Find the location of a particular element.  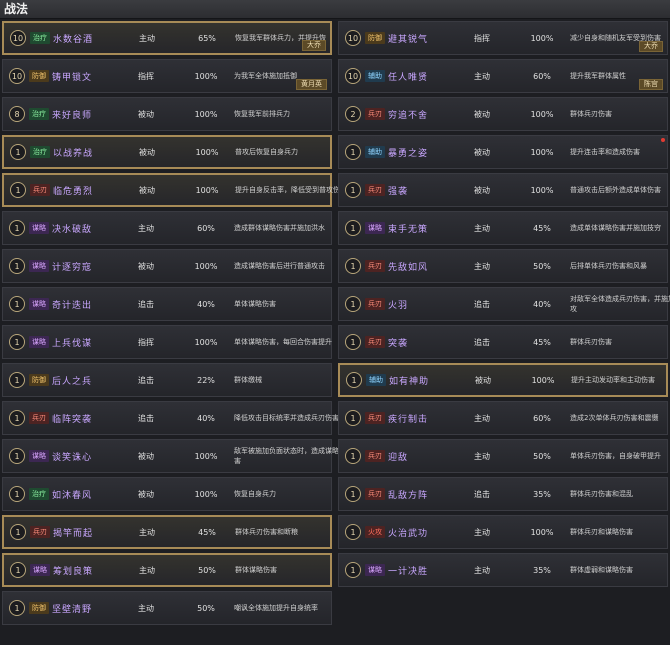

tactic-name: 如沐春风 is located at coordinates (72, 495).